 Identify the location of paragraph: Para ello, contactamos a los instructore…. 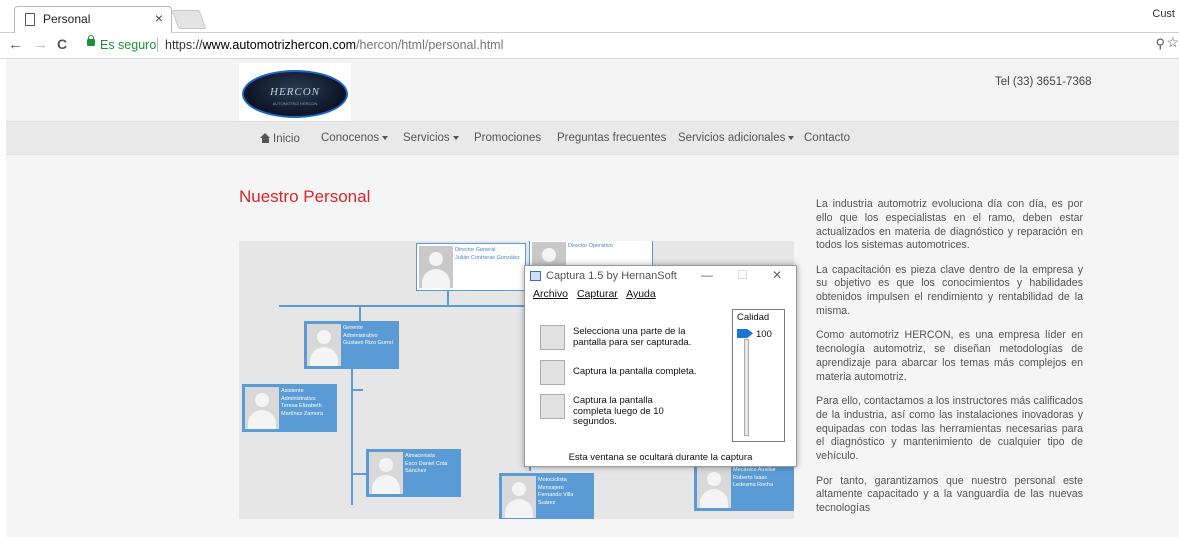
(949, 429).